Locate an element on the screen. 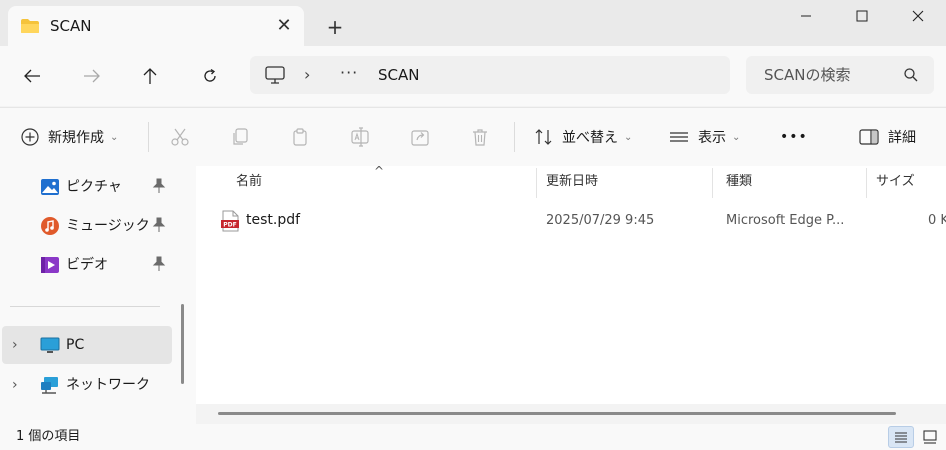 The height and width of the screenshot is (450, 946). breadcrumb-overflow: ··· is located at coordinates (349, 73).